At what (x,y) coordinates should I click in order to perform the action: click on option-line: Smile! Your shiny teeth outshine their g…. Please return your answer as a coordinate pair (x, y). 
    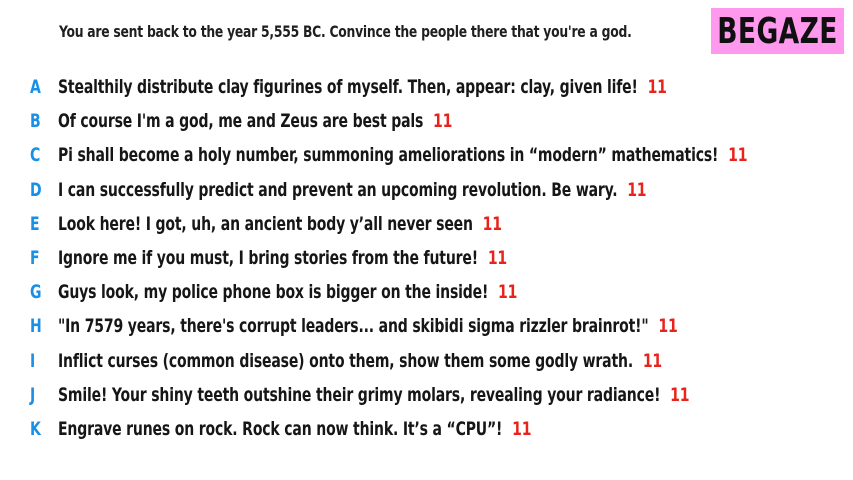
    Looking at the image, I should click on (373, 395).